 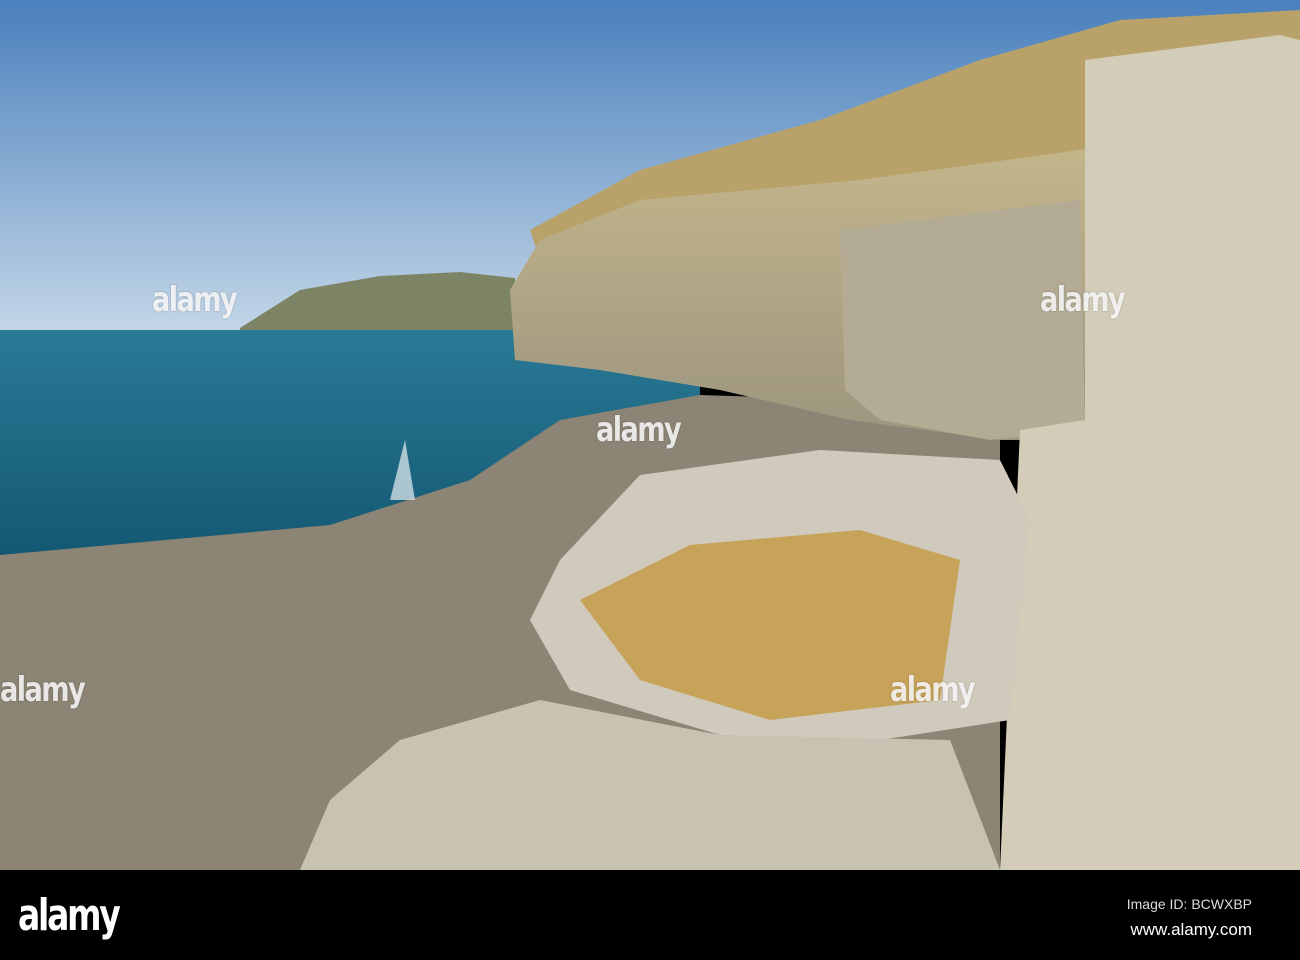 What do you see at coordinates (650, 915) in the screenshot?
I see `footer-bar: alamy Image ID: BCWXBP www.alamy.com` at bounding box center [650, 915].